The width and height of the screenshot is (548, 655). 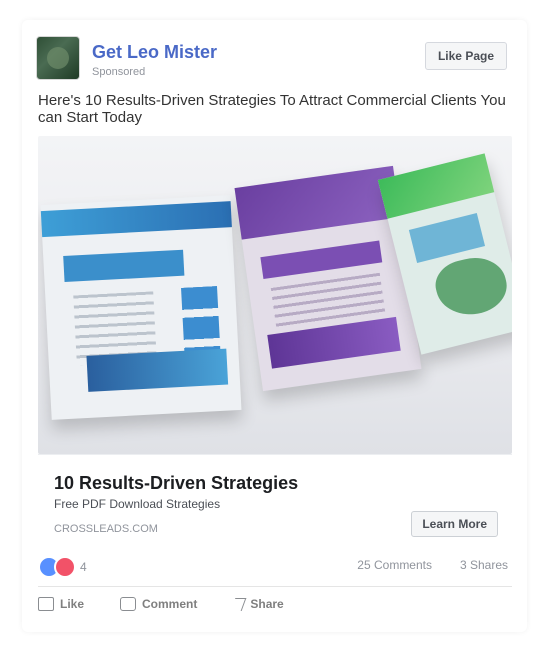 What do you see at coordinates (170, 604) in the screenshot?
I see `comment-label: Comment` at bounding box center [170, 604].